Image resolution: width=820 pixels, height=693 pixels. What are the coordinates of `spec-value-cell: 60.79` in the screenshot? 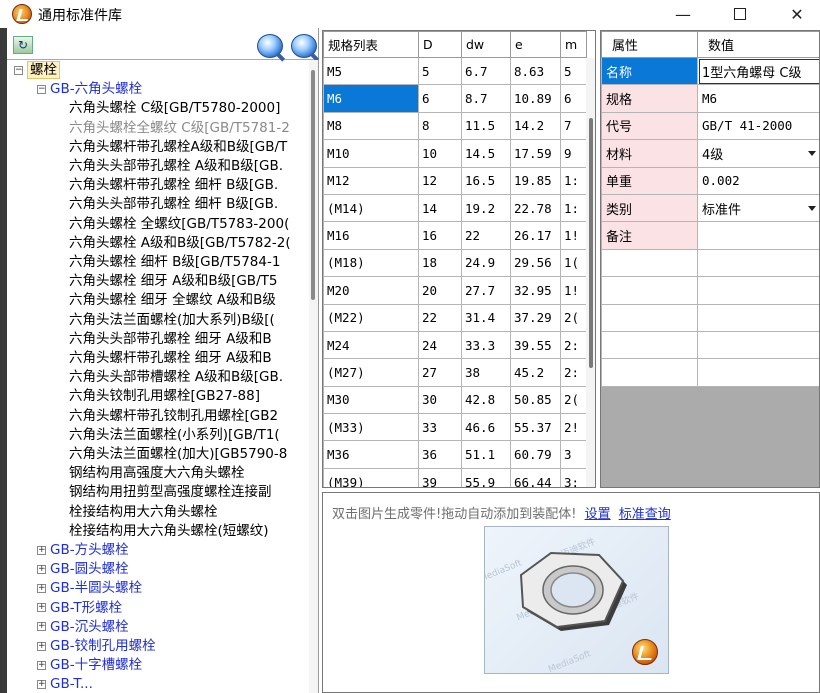 It's located at (535, 454).